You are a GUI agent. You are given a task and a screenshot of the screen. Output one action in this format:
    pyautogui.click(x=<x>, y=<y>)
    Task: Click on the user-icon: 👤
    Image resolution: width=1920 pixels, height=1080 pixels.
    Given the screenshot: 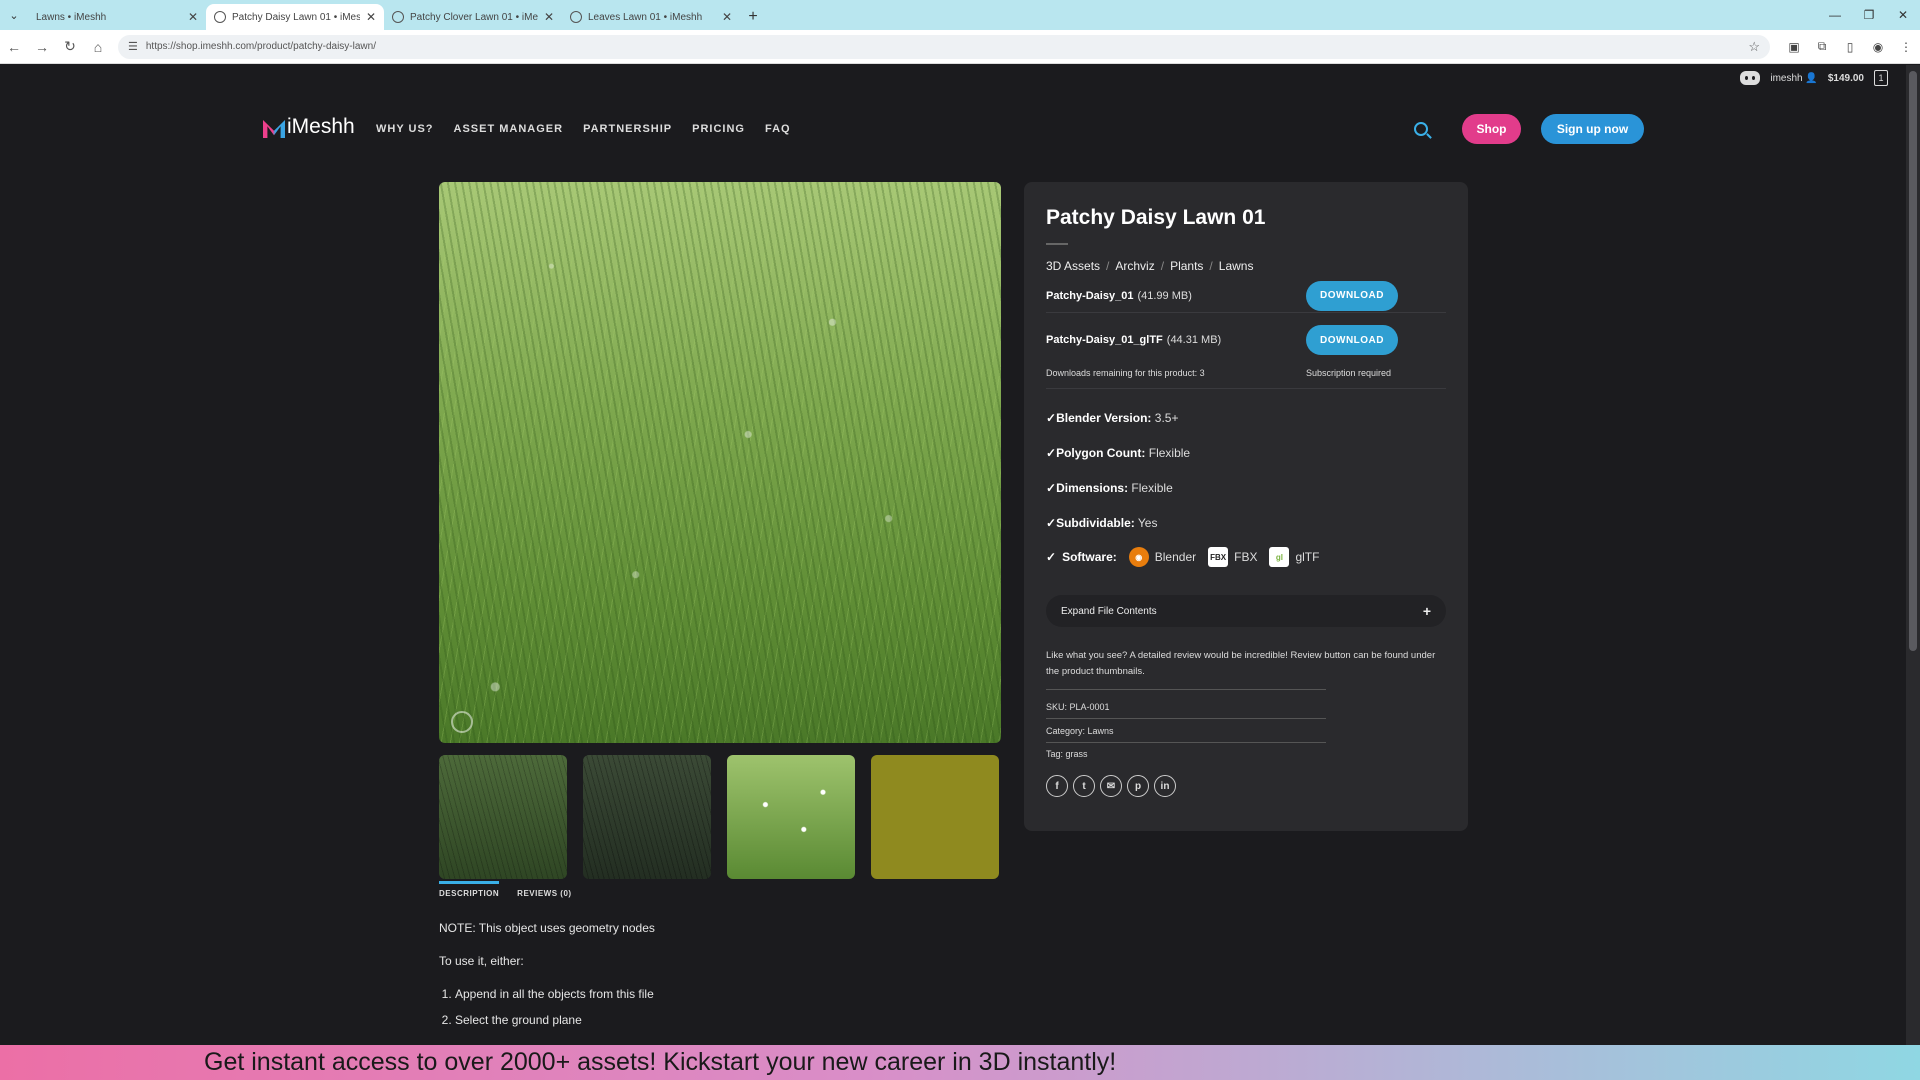 What is the action you would take?
    pyautogui.click(x=1811, y=78)
    